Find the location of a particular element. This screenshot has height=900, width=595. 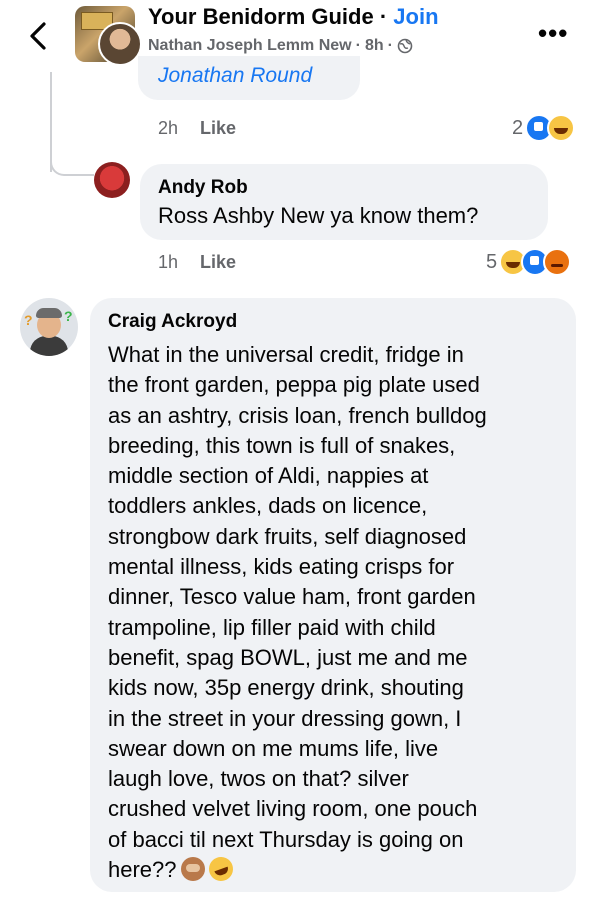

thread-connector is located at coordinates (72, 158).